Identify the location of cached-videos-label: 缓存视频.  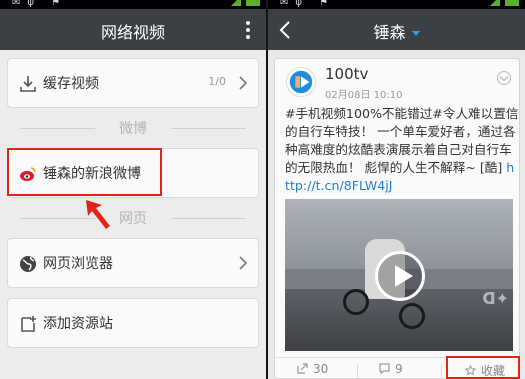
(71, 84).